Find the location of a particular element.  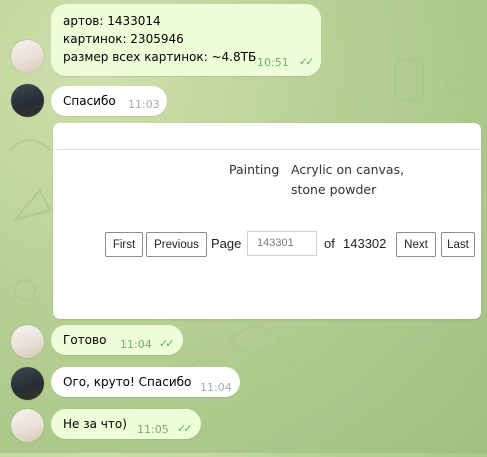

message-text: Ого, круто! Спасибо is located at coordinates (127, 382).